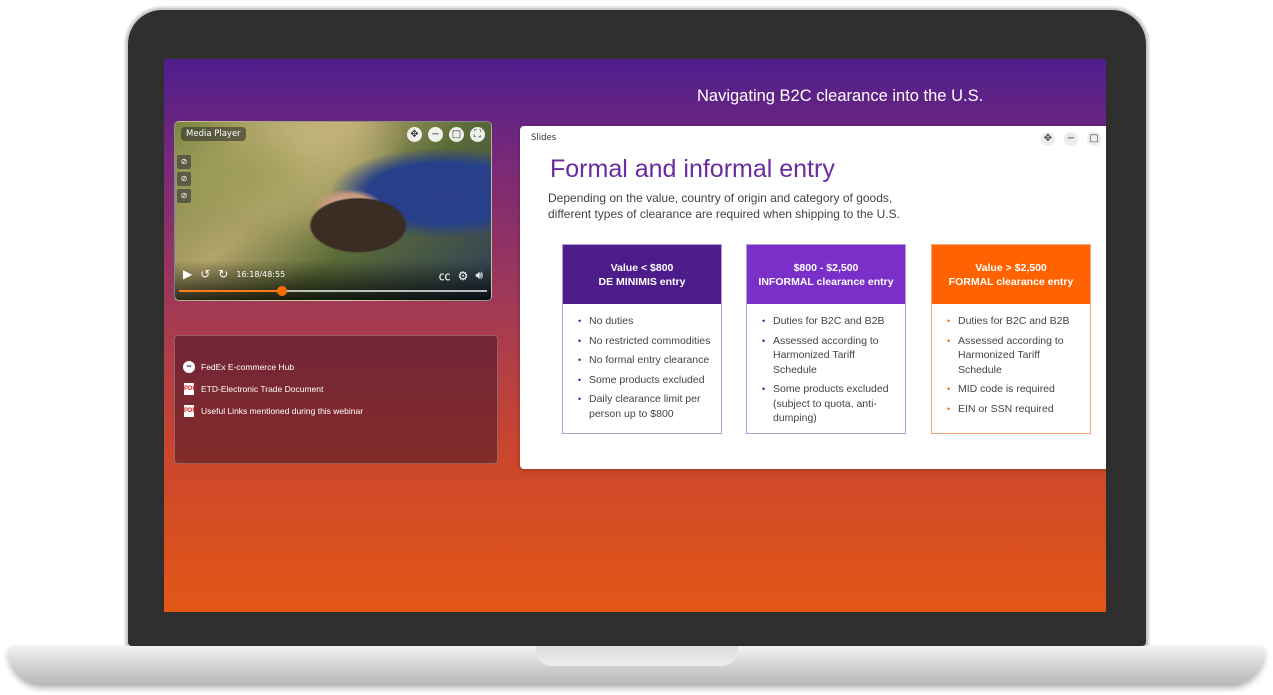 The image size is (1273, 695). What do you see at coordinates (646, 360) in the screenshot?
I see `list-item: No formal entry clearance` at bounding box center [646, 360].